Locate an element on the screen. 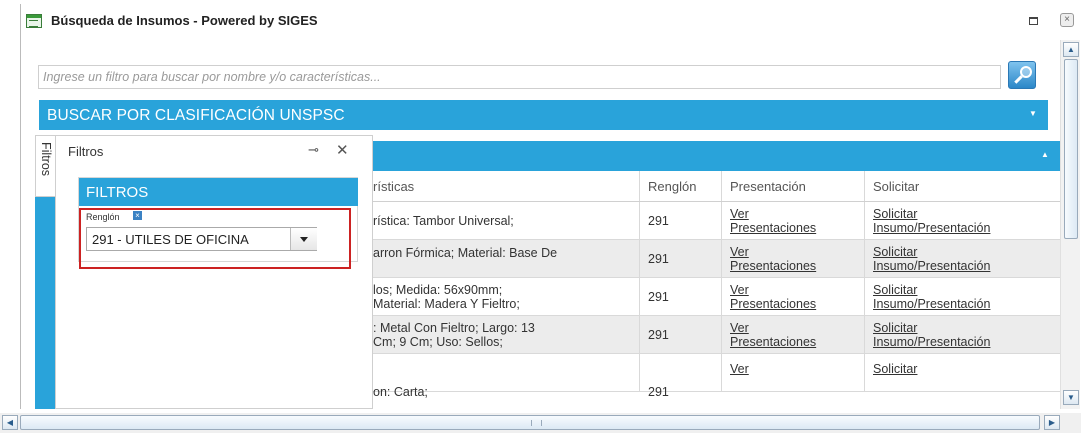 The width and height of the screenshot is (1081, 433). ver-presentaciones-link: Ver is located at coordinates (795, 369).